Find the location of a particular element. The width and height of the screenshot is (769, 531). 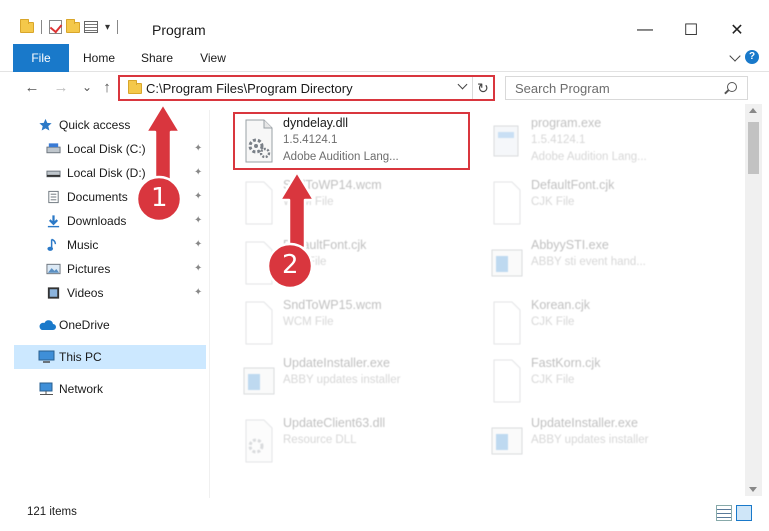

address-bar: C:\Program Files\Program Directory ↻ is located at coordinates (306, 88).